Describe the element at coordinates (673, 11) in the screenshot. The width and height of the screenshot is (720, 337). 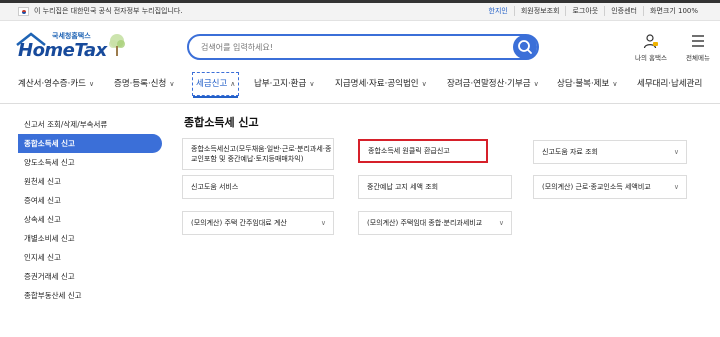
I see `screen-size-control: 화면크기 100%` at that location.